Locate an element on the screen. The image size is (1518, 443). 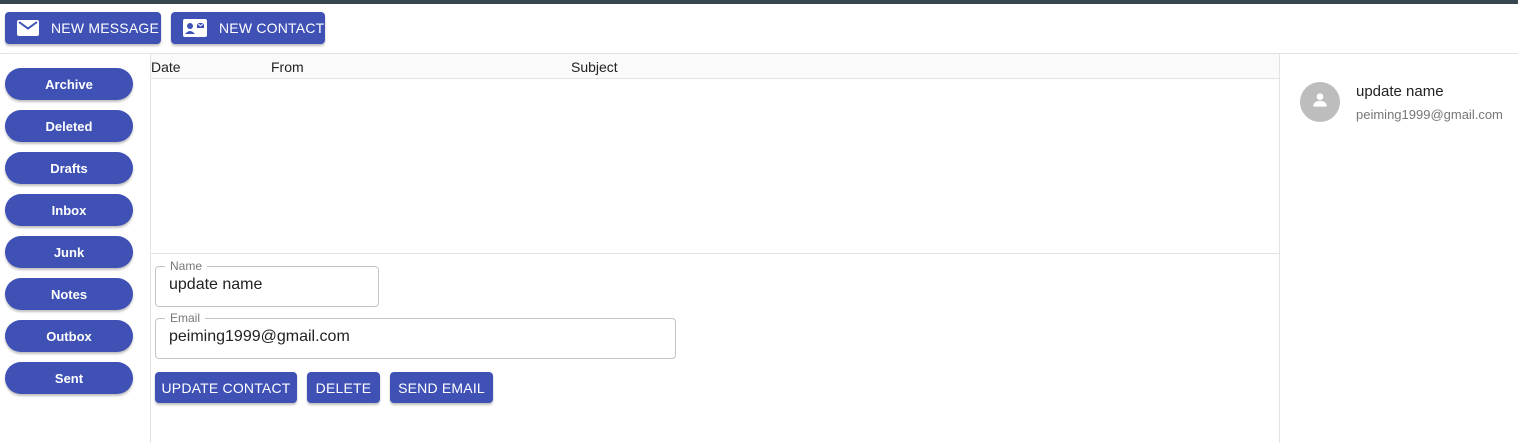
toolbar: NEW MESSAGE NEW CONTACT is located at coordinates (759, 29).